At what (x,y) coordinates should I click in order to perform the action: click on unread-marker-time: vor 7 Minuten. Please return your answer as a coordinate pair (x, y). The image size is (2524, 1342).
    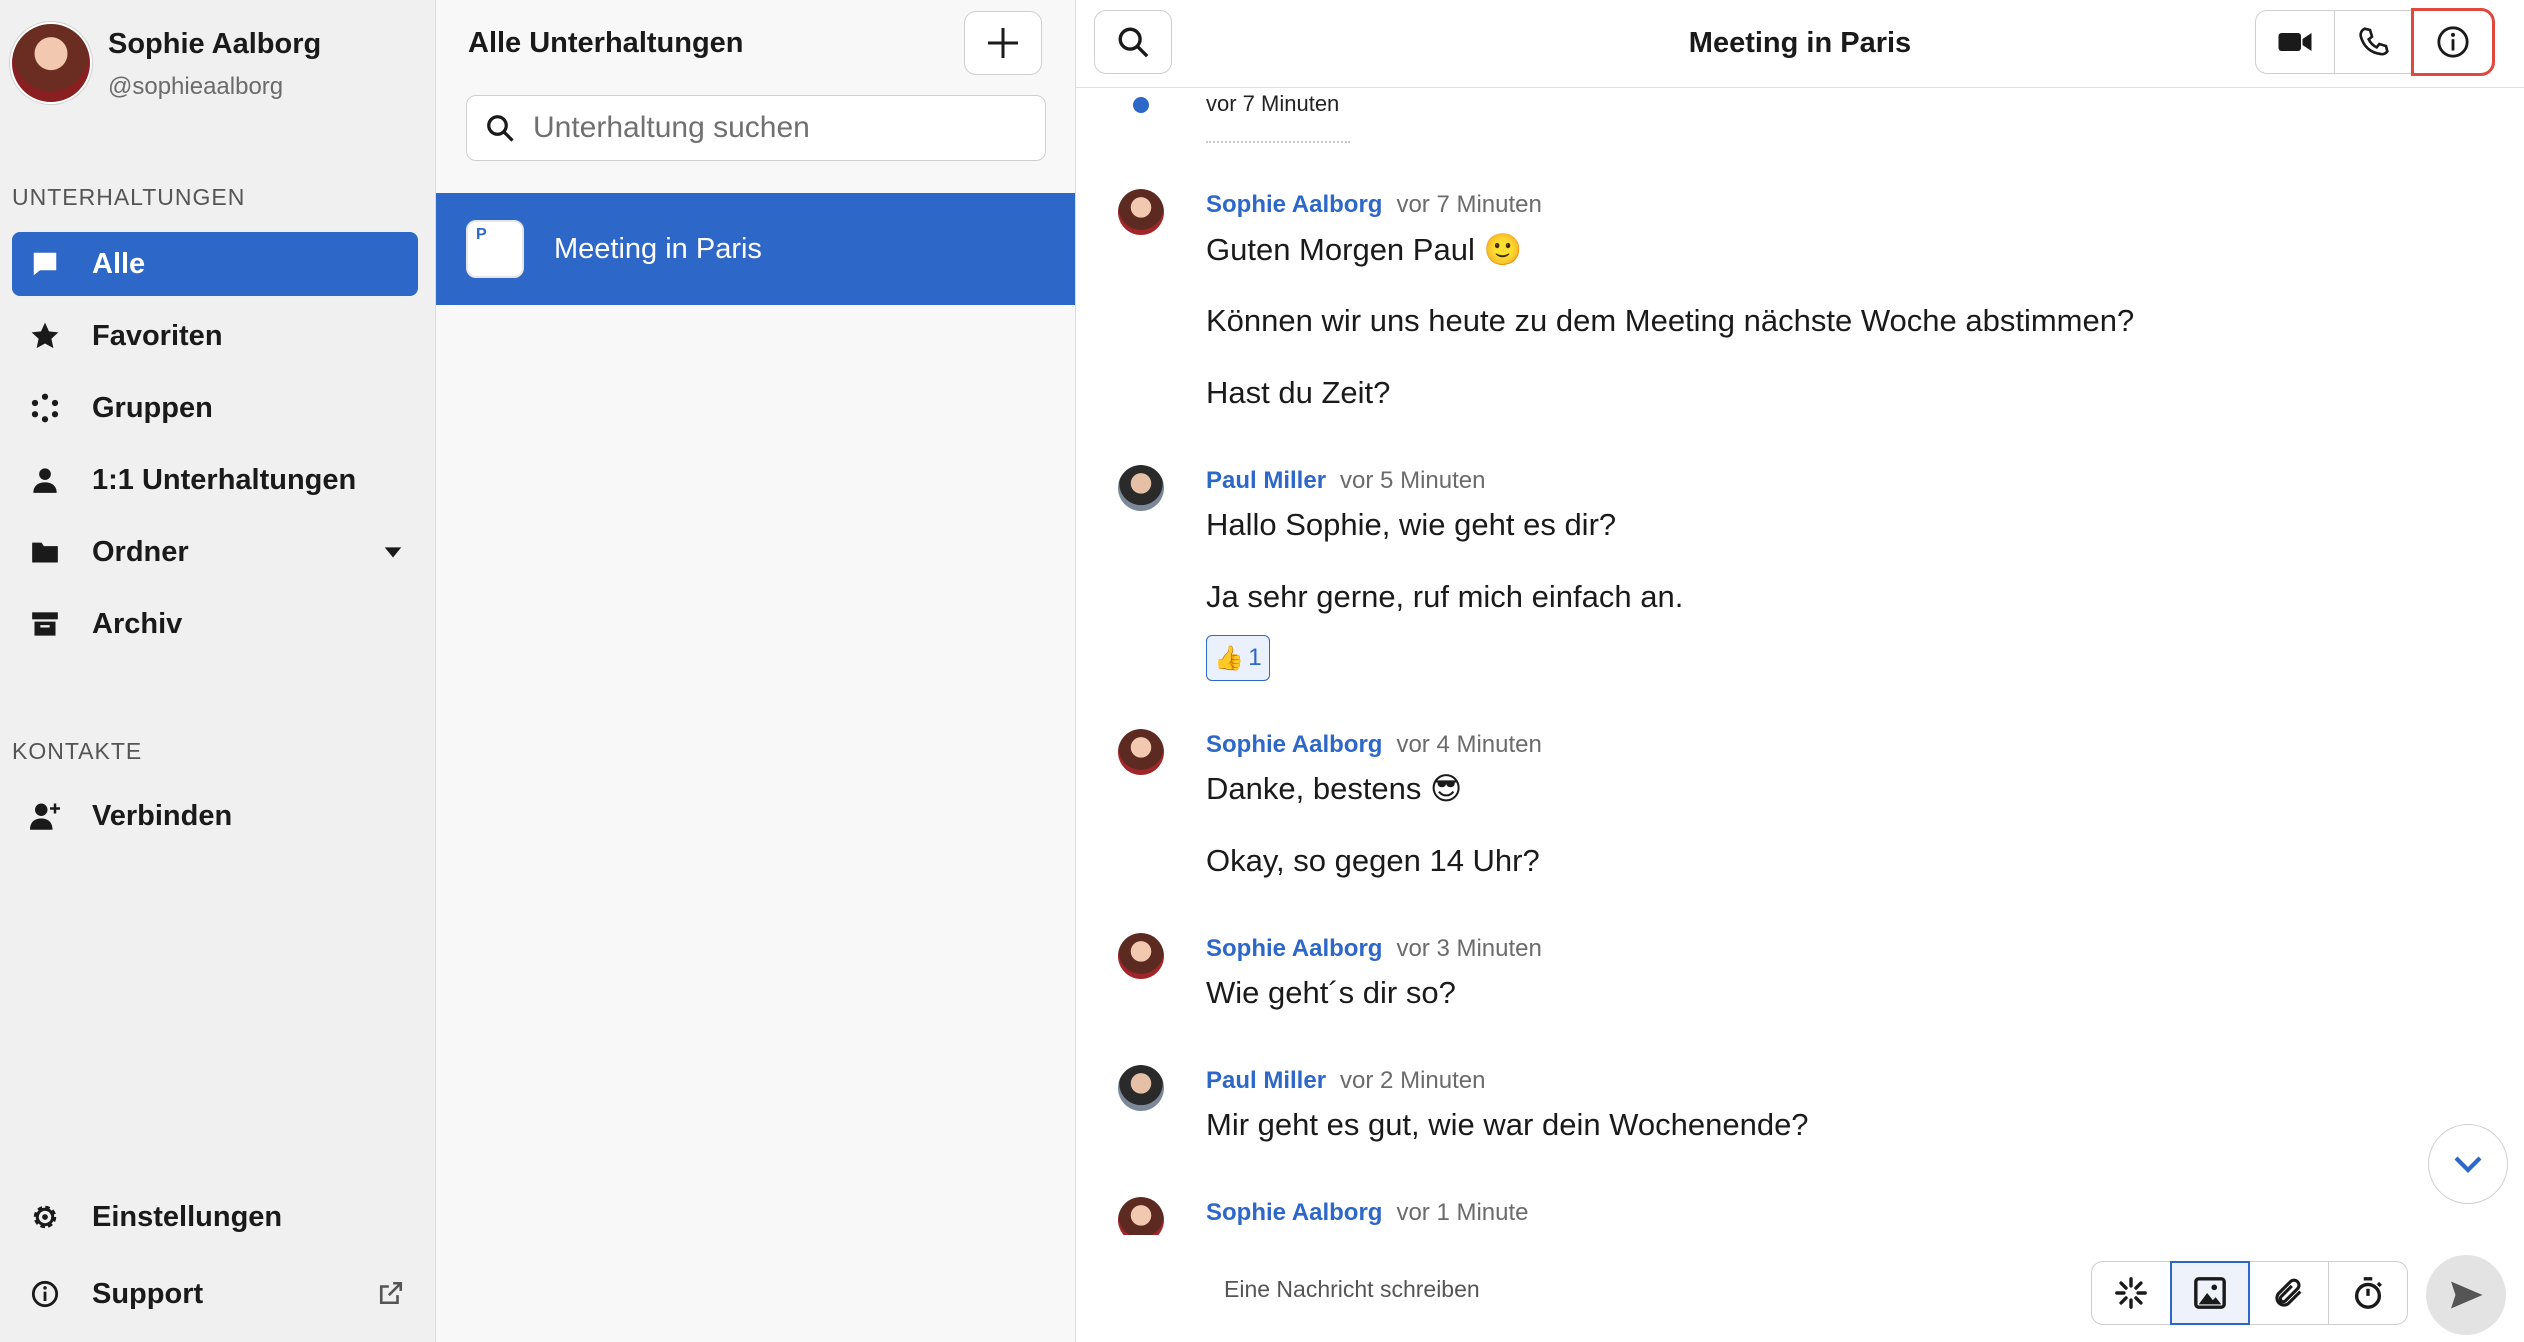
    Looking at the image, I should click on (1273, 103).